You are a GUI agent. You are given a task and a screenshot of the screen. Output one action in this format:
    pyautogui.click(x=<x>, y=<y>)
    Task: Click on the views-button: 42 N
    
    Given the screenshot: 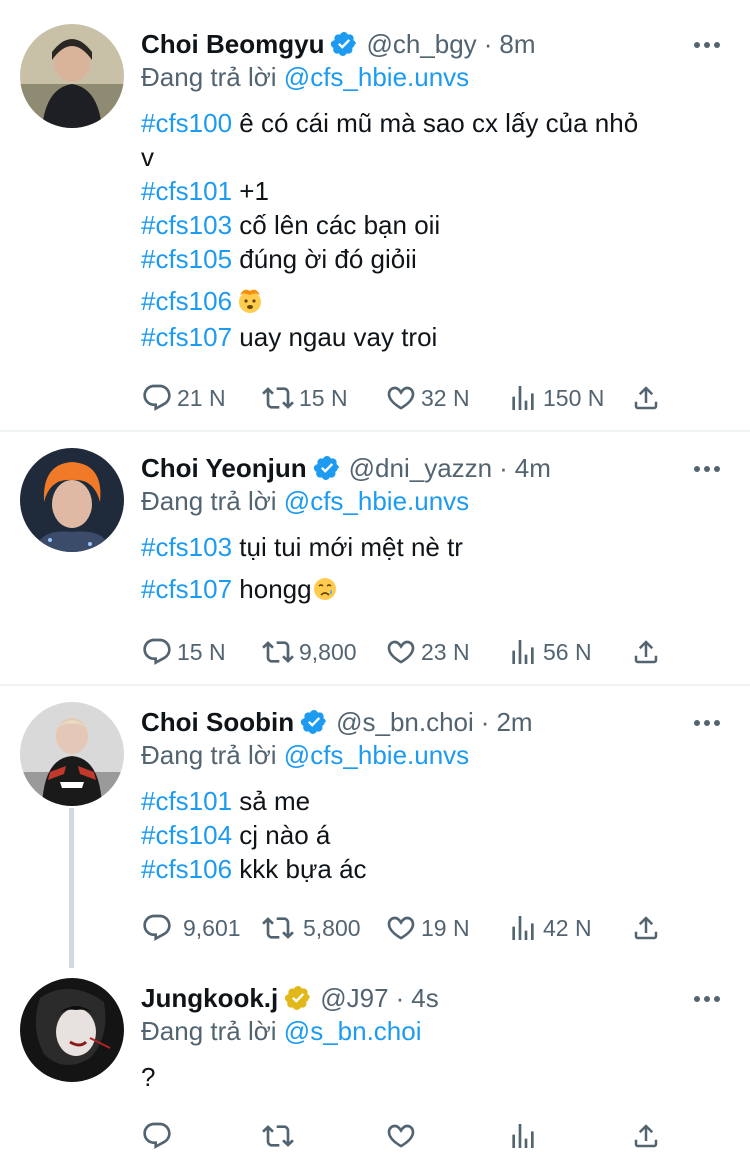 What is the action you would take?
    pyautogui.click(x=549, y=928)
    